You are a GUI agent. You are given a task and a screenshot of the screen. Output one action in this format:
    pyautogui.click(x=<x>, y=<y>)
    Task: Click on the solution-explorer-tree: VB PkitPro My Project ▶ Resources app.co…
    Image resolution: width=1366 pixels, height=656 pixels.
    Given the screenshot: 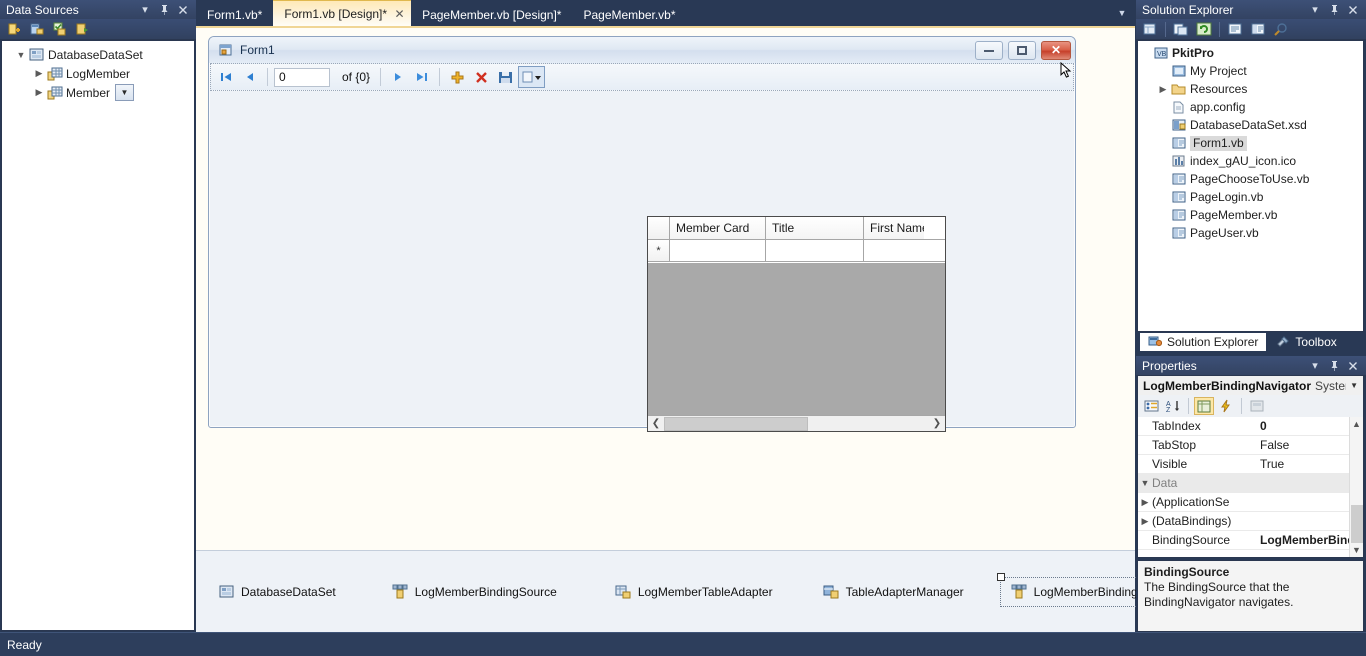 What is the action you would take?
    pyautogui.click(x=1250, y=186)
    